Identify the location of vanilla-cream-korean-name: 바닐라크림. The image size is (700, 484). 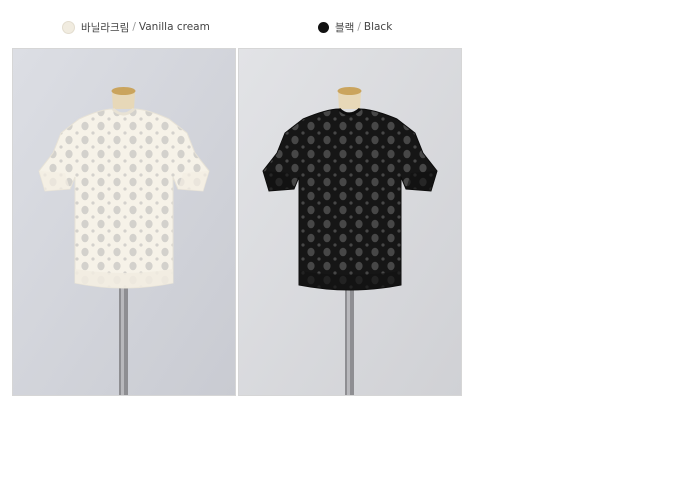
(105, 27).